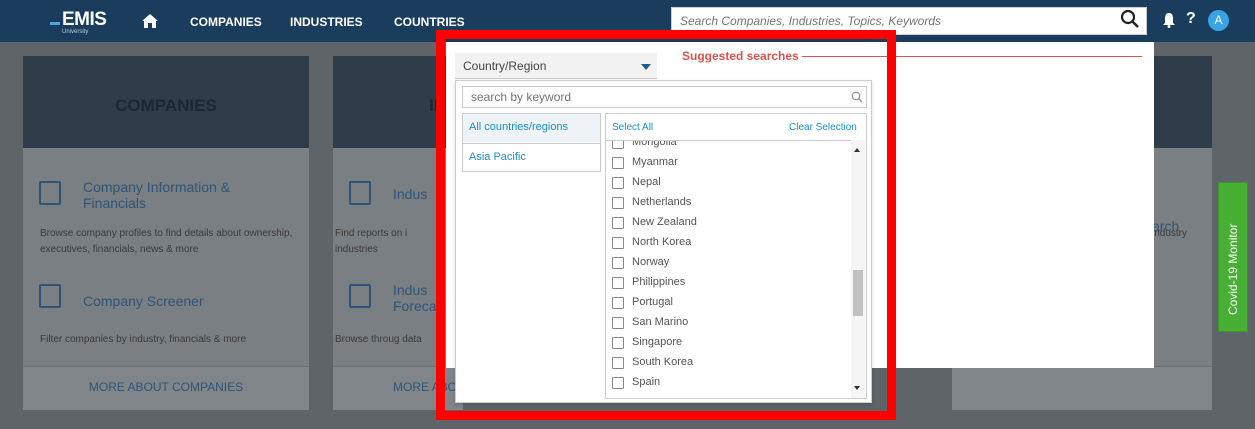 This screenshot has width=1255, height=429. I want to click on country-label: Myanmar, so click(655, 162).